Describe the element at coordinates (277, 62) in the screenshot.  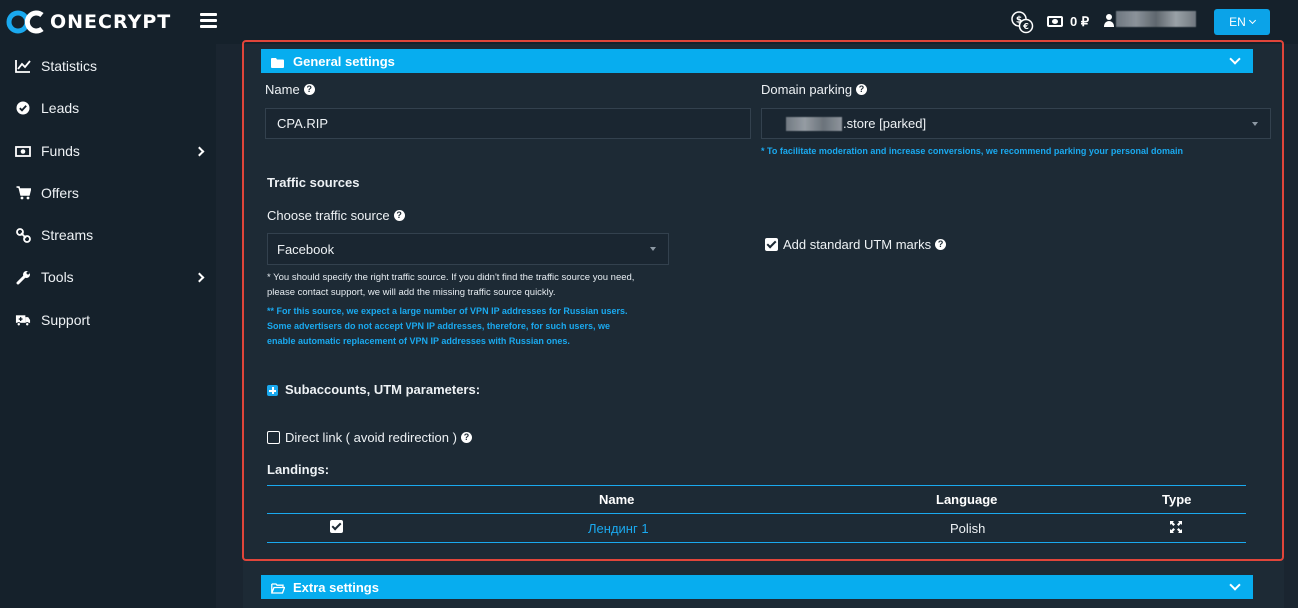
I see `folder-icon` at that location.